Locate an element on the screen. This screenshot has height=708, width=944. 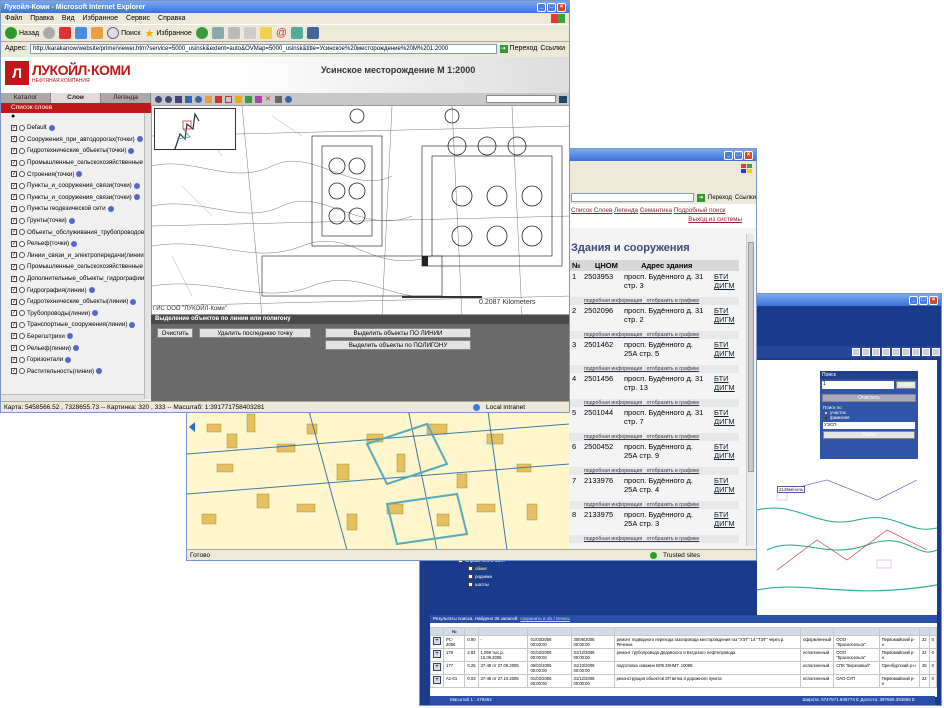
layer-item: ✓ Линии_связи_и_электропередачи(линии) is located at coordinates (76, 256).